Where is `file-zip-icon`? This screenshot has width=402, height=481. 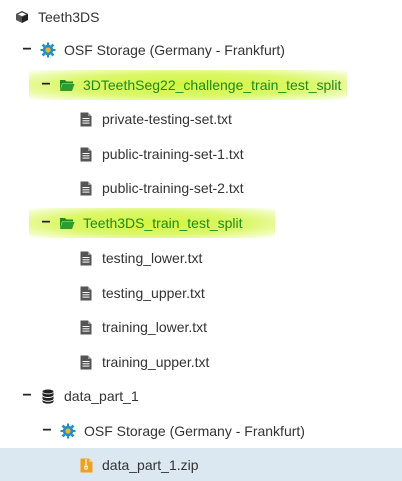
file-zip-icon is located at coordinates (86, 465).